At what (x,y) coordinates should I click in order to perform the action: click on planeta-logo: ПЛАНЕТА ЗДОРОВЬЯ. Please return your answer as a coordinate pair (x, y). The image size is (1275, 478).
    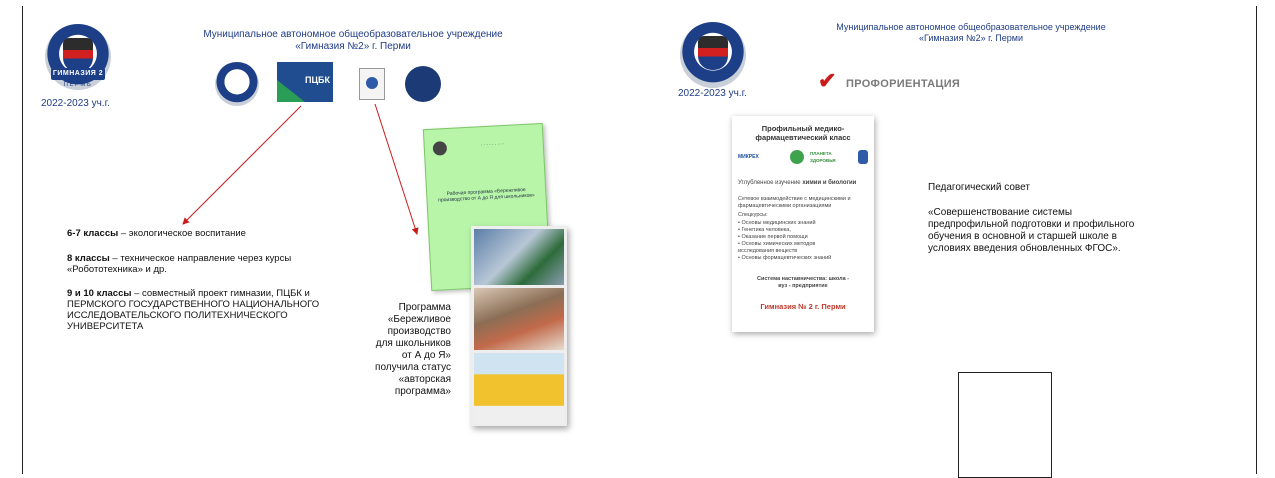
    Looking at the image, I should click on (823, 157).